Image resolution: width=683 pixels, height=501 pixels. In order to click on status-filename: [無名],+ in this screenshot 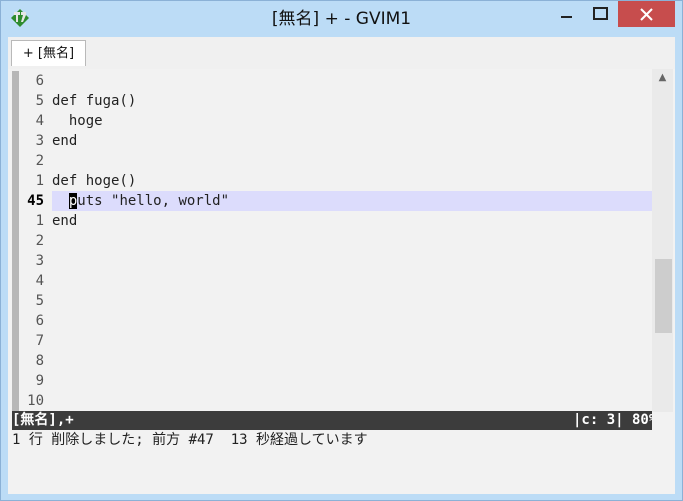, I will do `click(43, 420)`.